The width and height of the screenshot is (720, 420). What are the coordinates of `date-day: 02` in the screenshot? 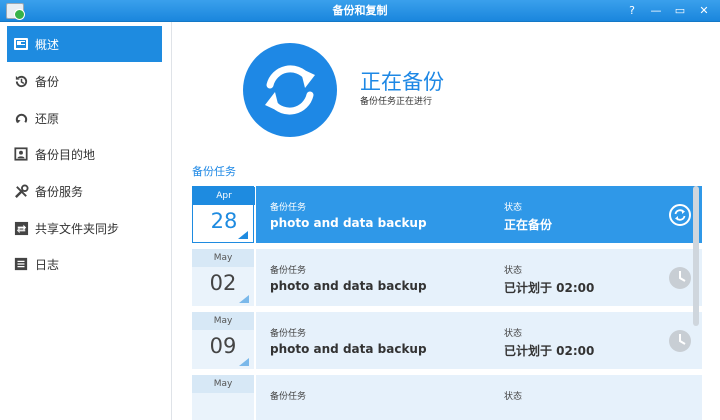 It's located at (223, 283).